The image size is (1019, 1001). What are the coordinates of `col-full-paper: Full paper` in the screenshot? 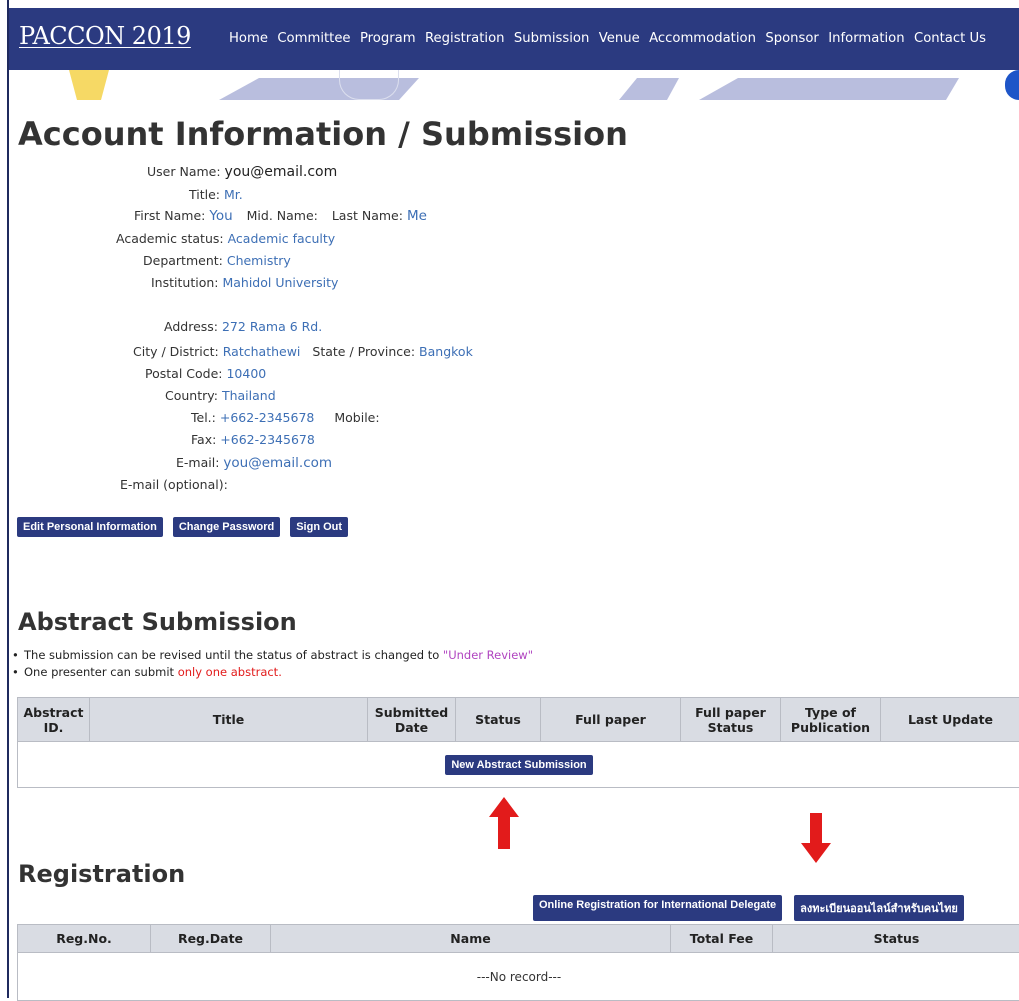 It's located at (611, 720).